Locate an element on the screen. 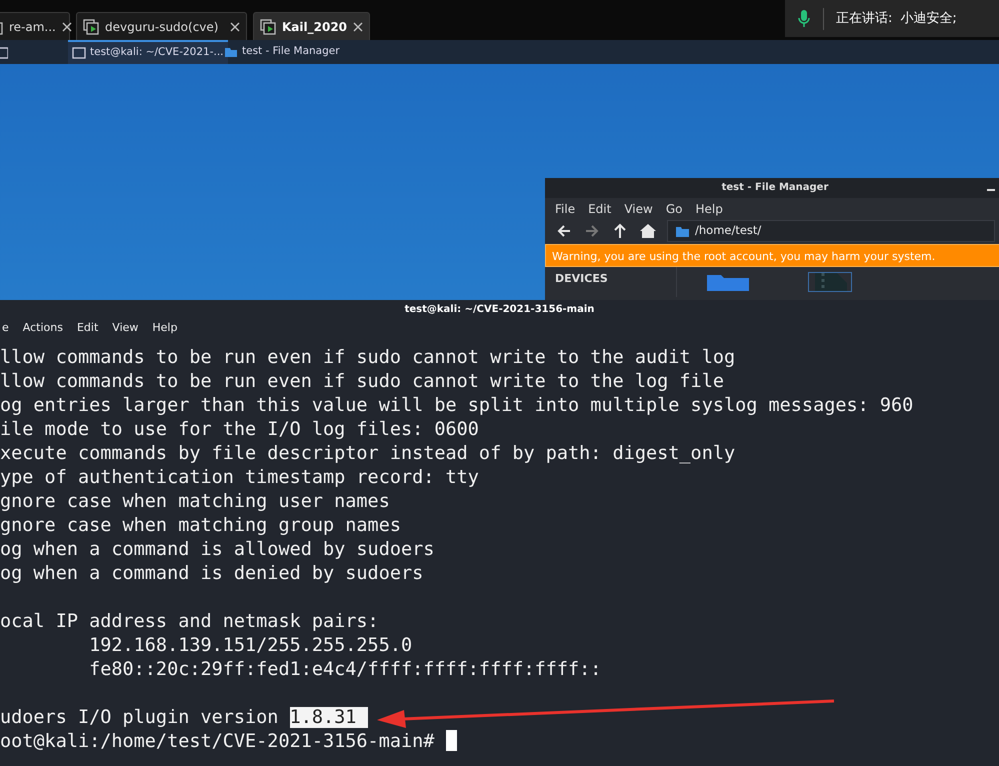 Image resolution: width=999 pixels, height=766 pixels. menu-item: e is located at coordinates (5, 330).